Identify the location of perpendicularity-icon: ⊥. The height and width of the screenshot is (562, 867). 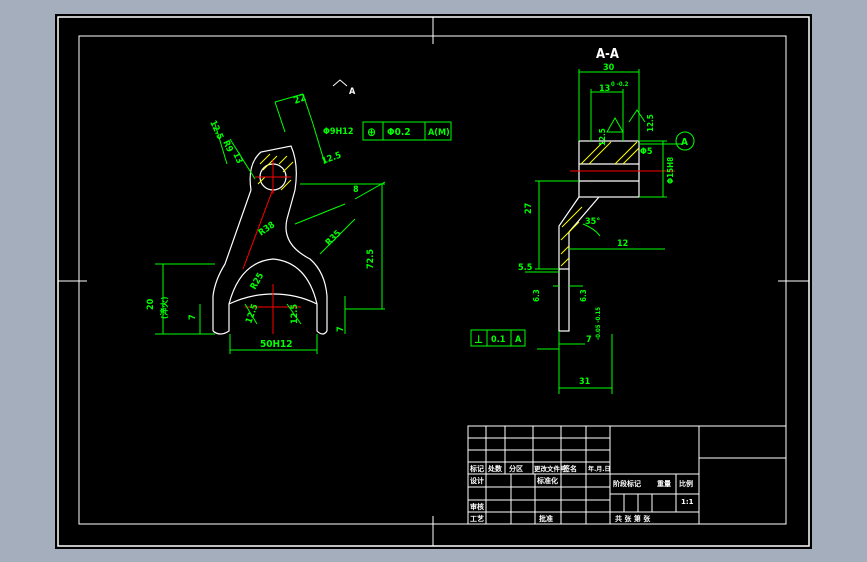
(478, 339).